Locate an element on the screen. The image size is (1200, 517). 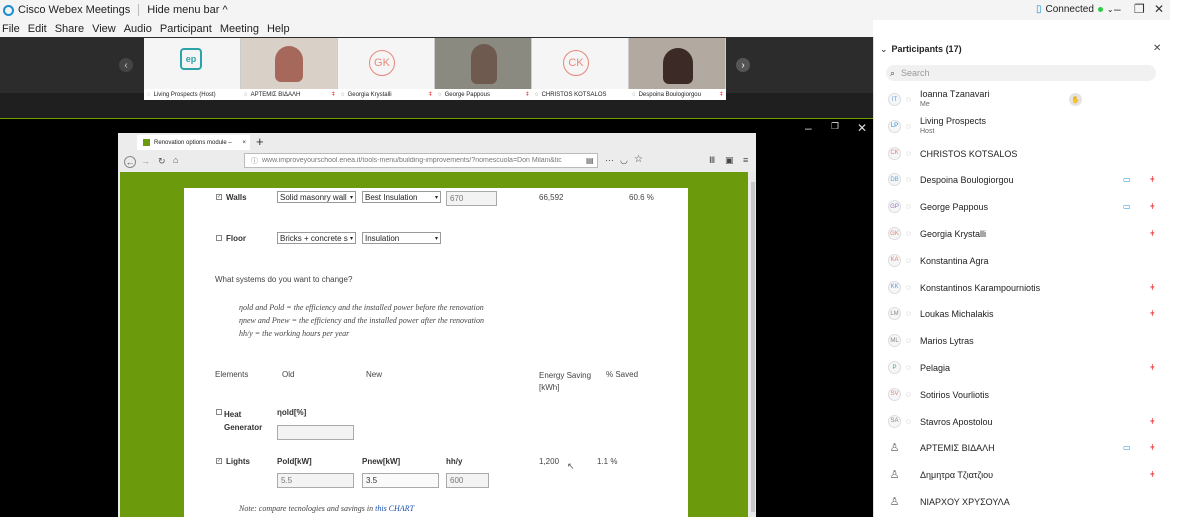
filmstrip-prev-button: ‹ is located at coordinates (126, 65).